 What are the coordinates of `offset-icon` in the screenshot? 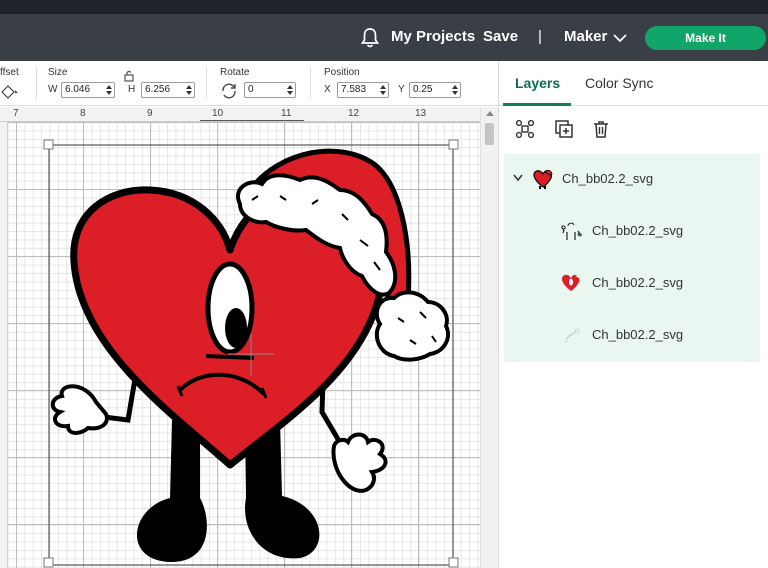 It's located at (10, 91).